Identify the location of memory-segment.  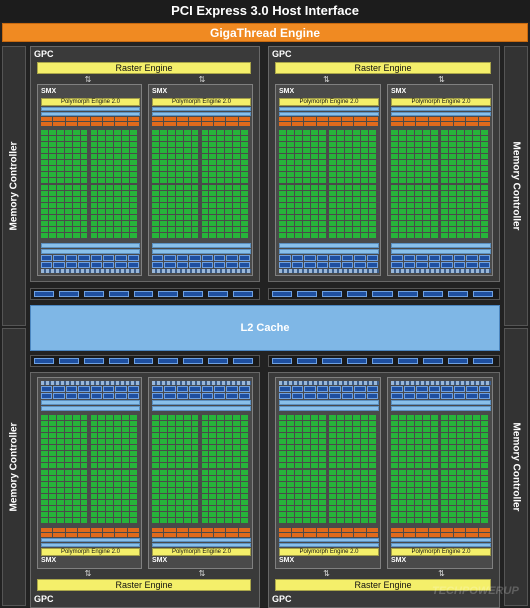
(168, 294).